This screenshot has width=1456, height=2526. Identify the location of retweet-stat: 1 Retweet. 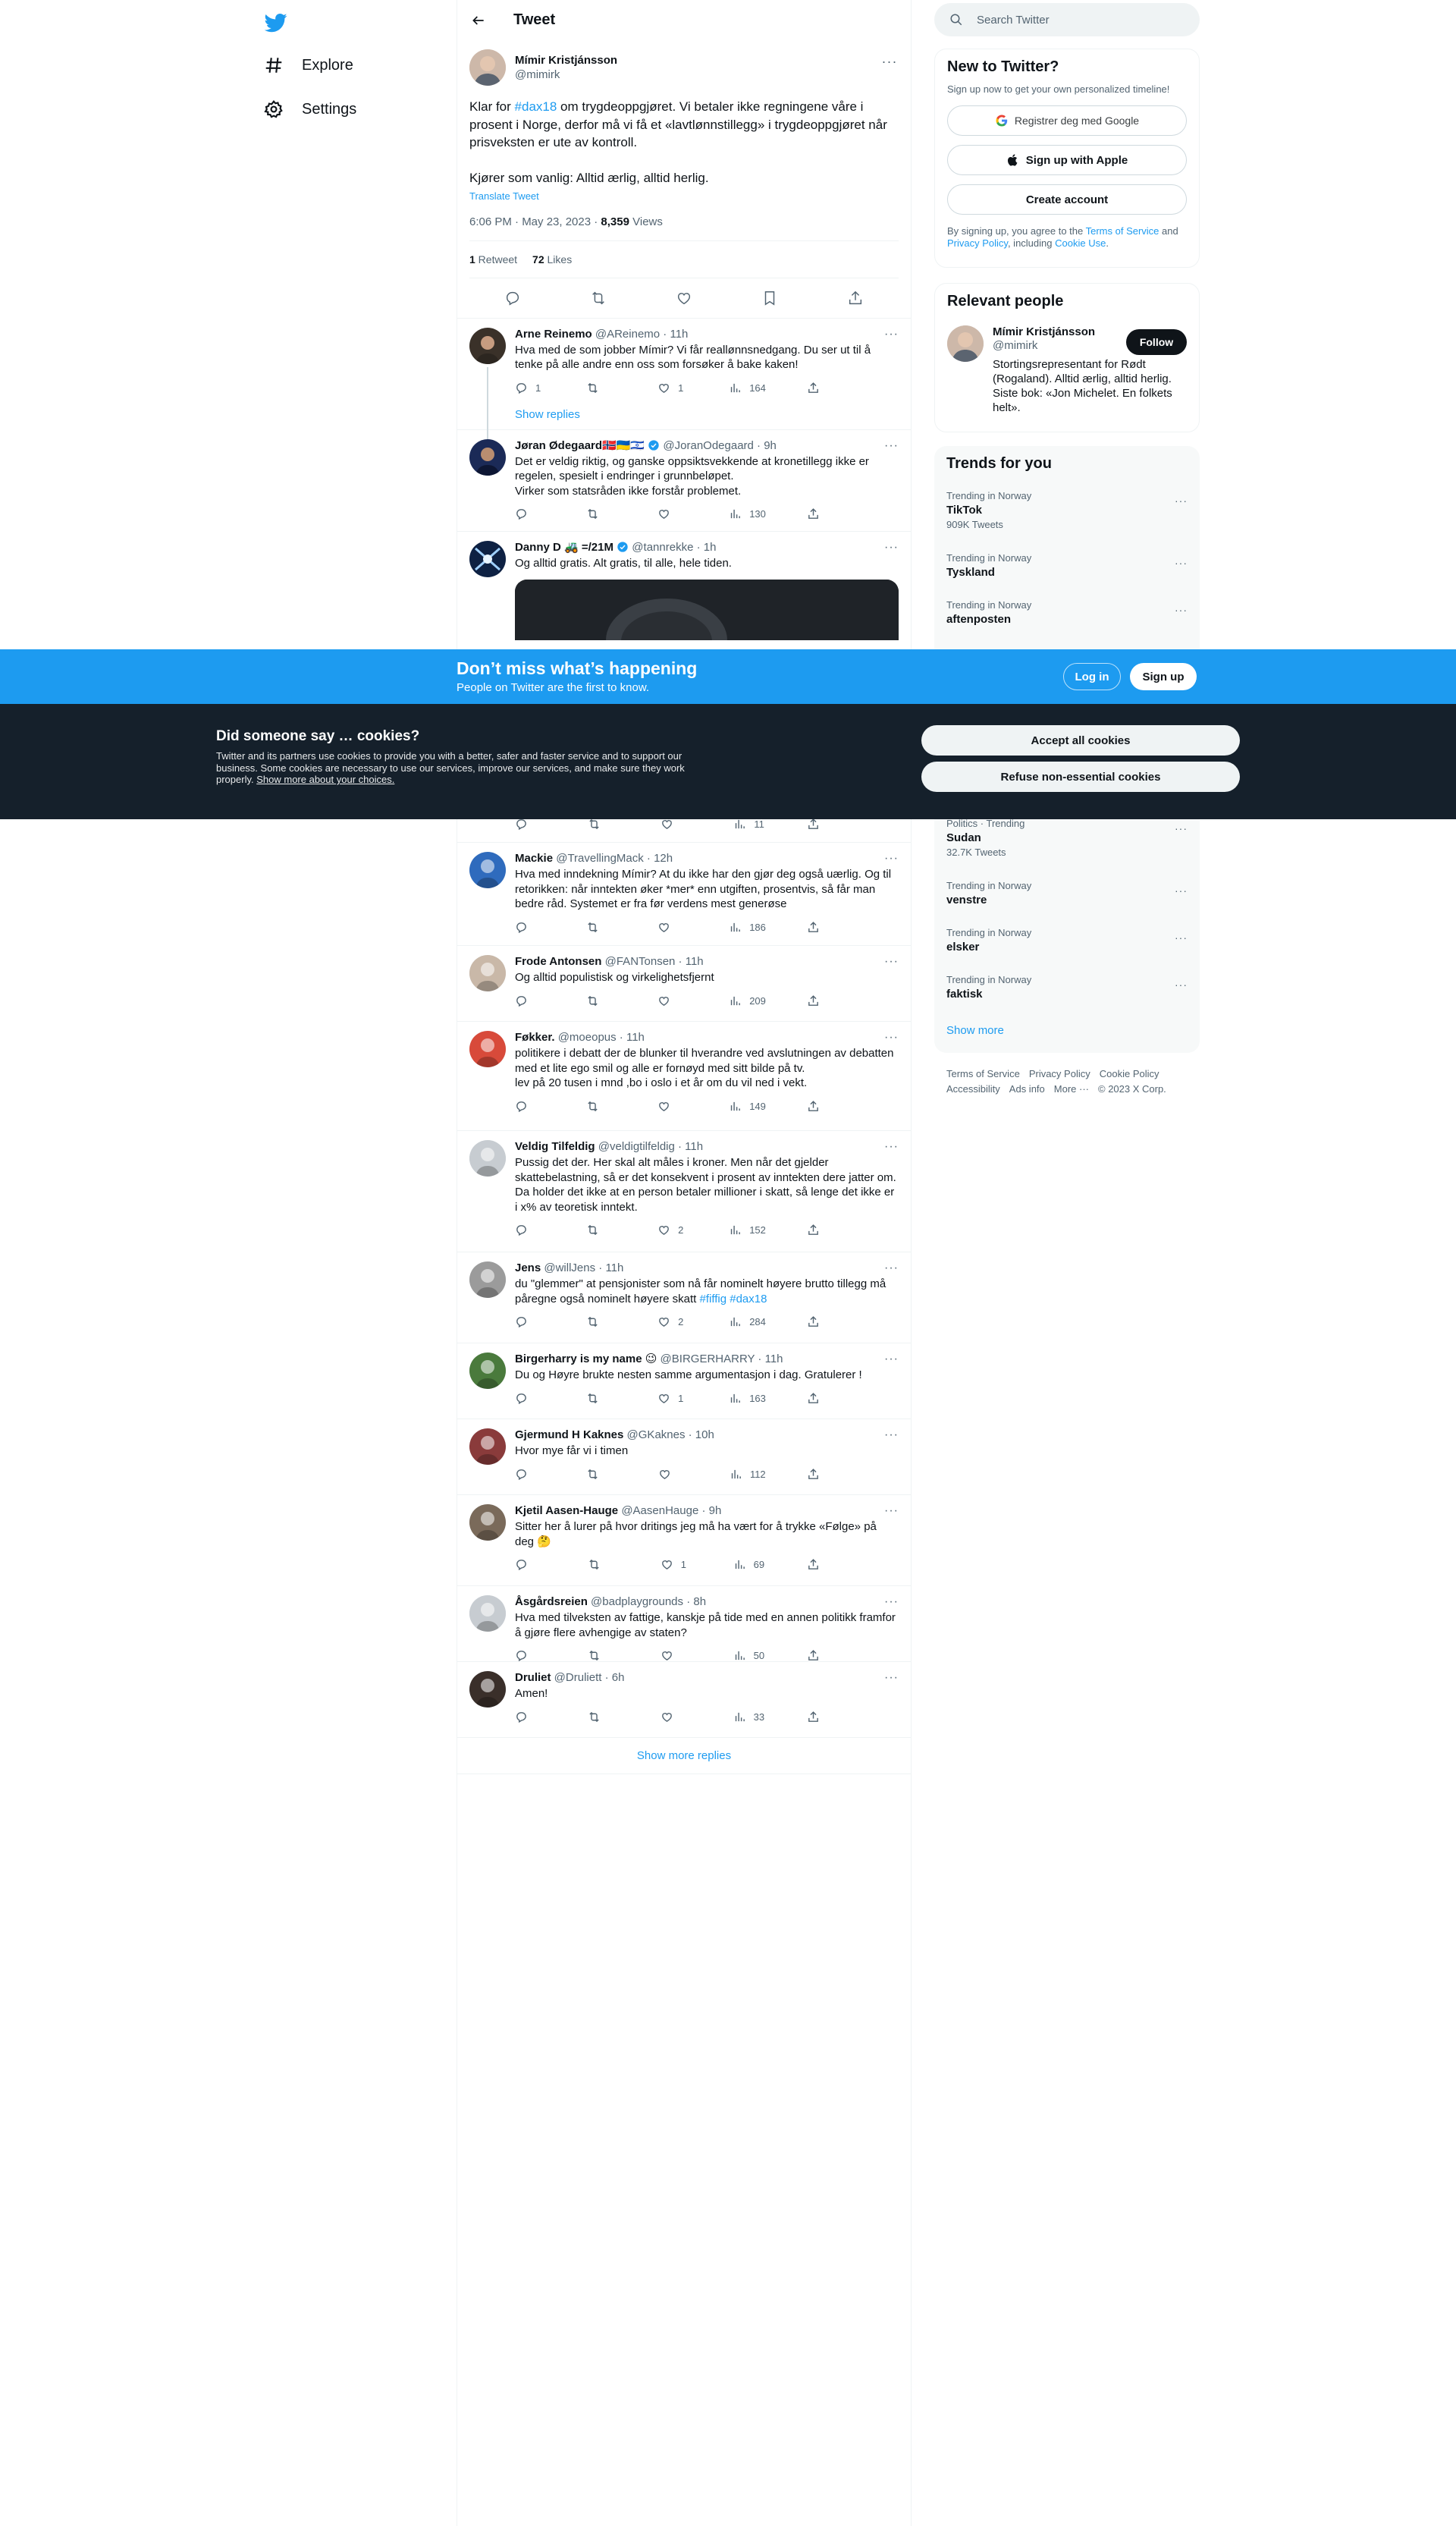
(493, 259).